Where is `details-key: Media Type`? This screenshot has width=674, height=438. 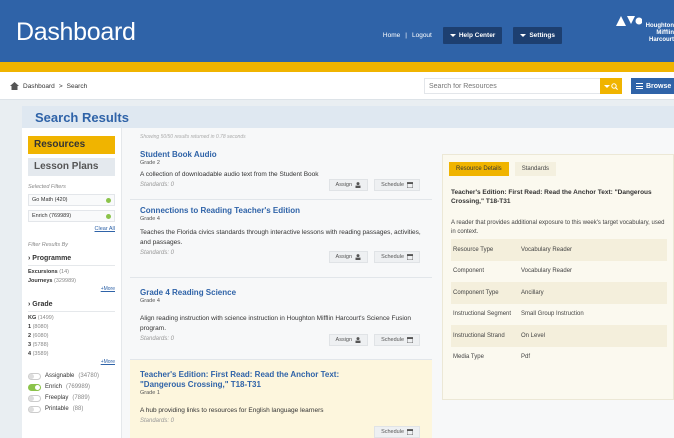
details-key: Media Type is located at coordinates (468, 357).